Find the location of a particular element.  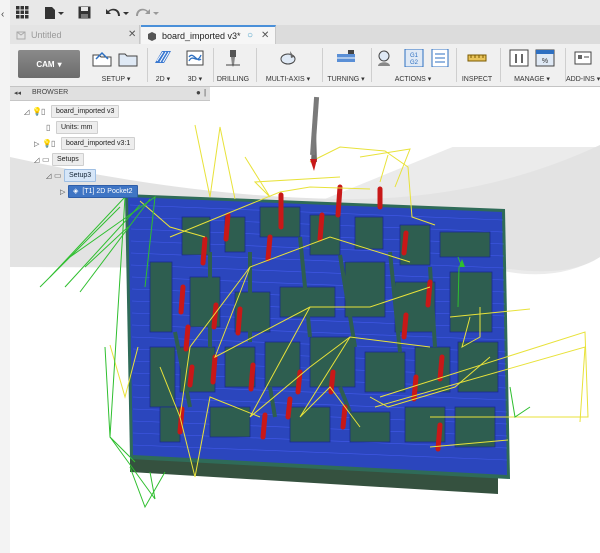

turning-icon is located at coordinates (346, 56).